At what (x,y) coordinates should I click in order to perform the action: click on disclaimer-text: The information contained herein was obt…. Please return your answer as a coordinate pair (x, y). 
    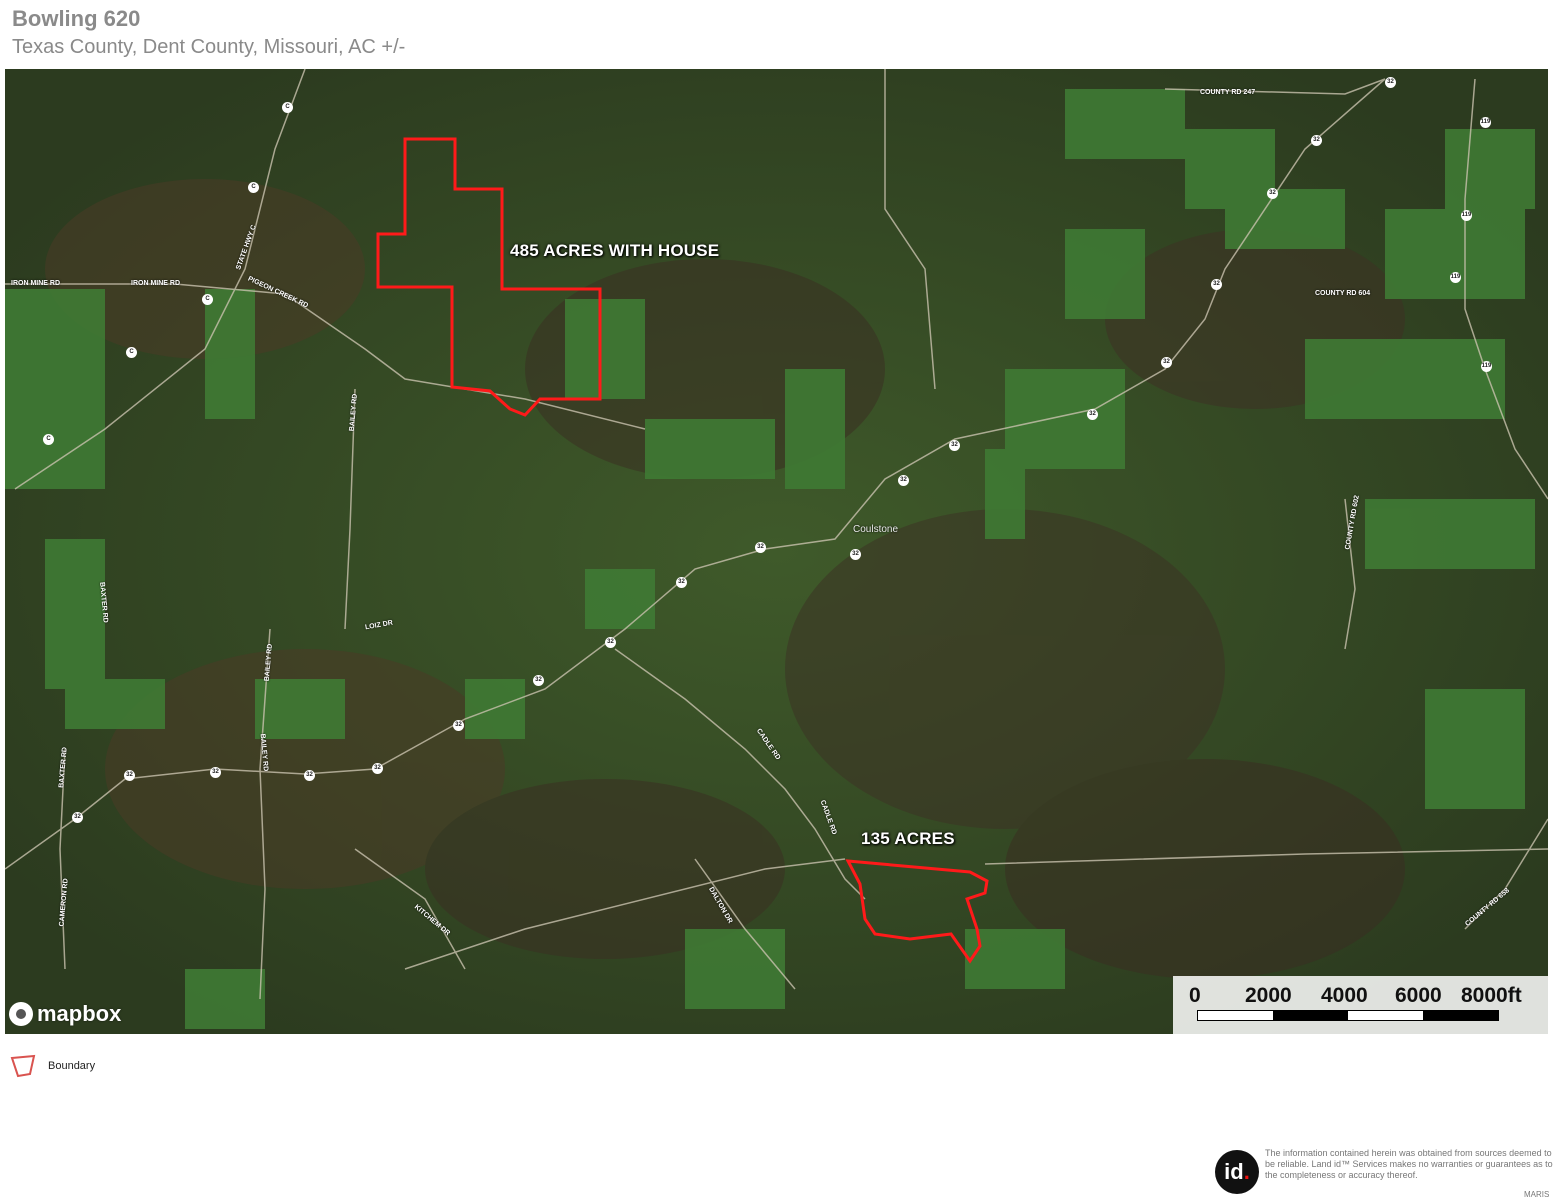
    Looking at the image, I should click on (1409, 1164).